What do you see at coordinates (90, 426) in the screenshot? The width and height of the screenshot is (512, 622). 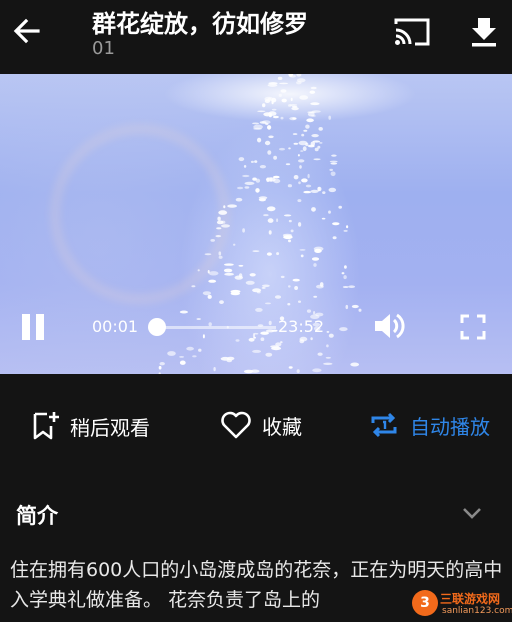 I see `watch-later-button: 稍后观看` at bounding box center [90, 426].